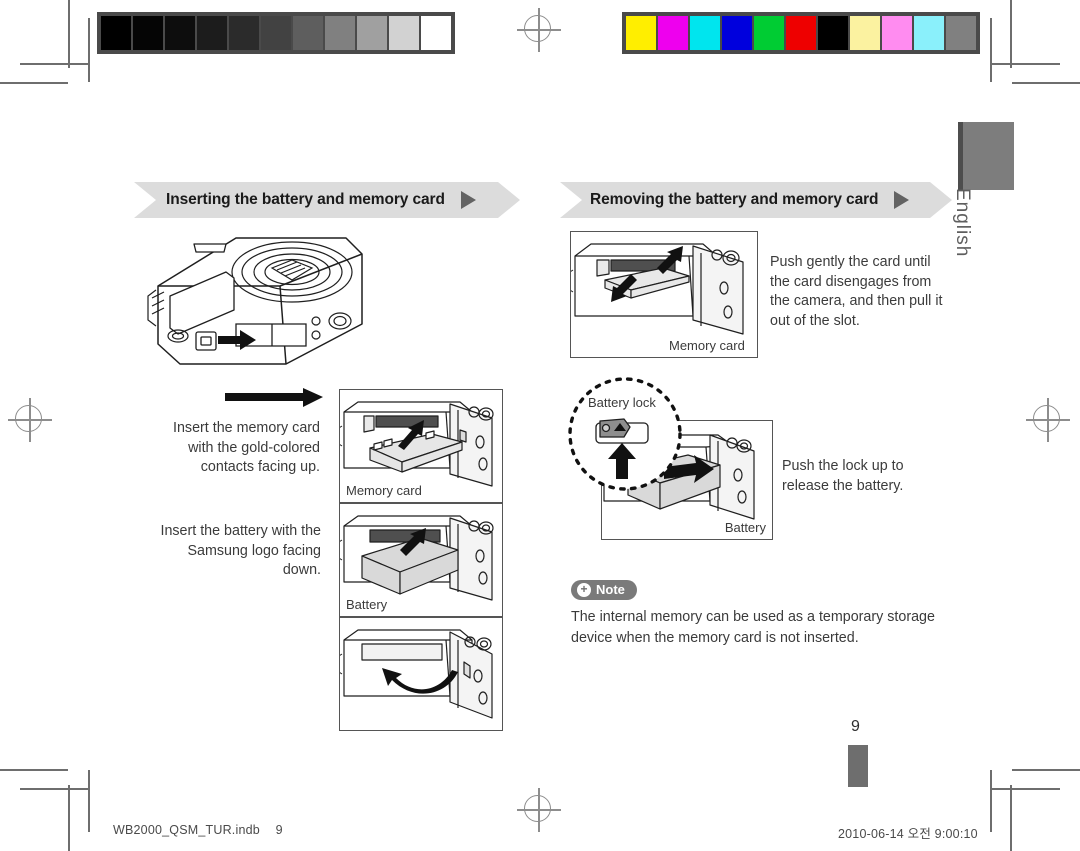 This screenshot has width=1080, height=851. What do you see at coordinates (421, 674) in the screenshot?
I see `figure-close-battery-cover` at bounding box center [421, 674].